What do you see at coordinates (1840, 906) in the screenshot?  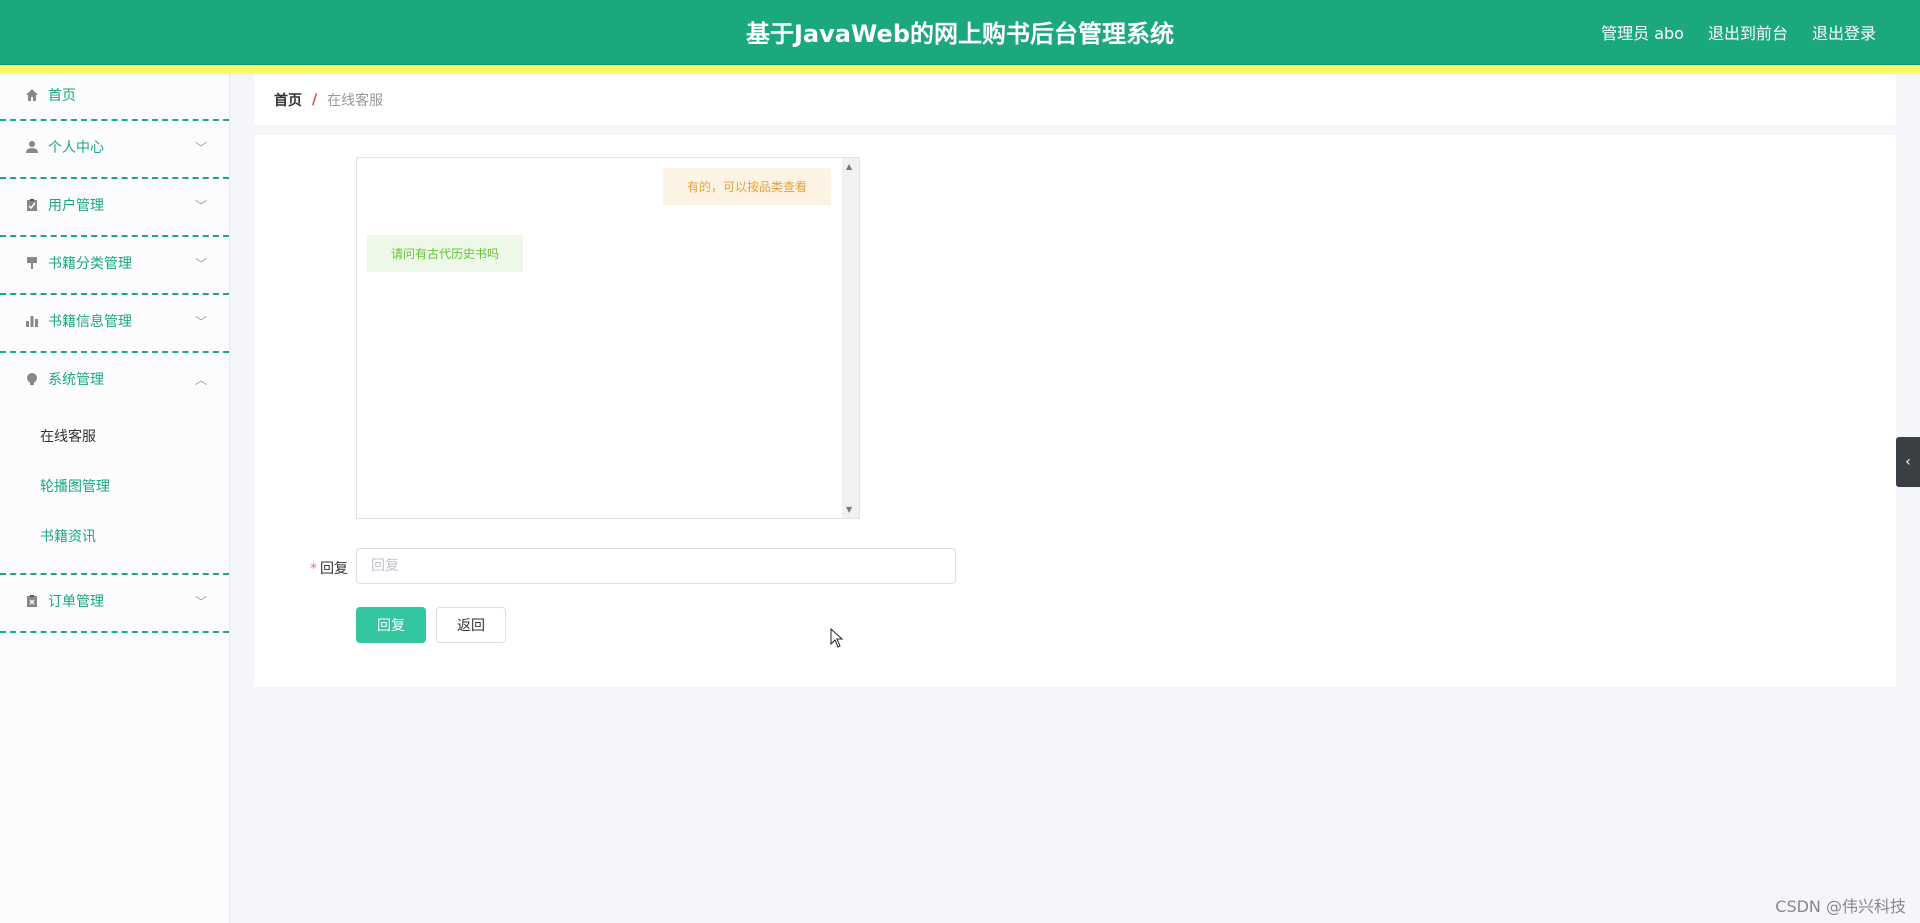 I see `watermark-text: CSDN @伟兴科技` at bounding box center [1840, 906].